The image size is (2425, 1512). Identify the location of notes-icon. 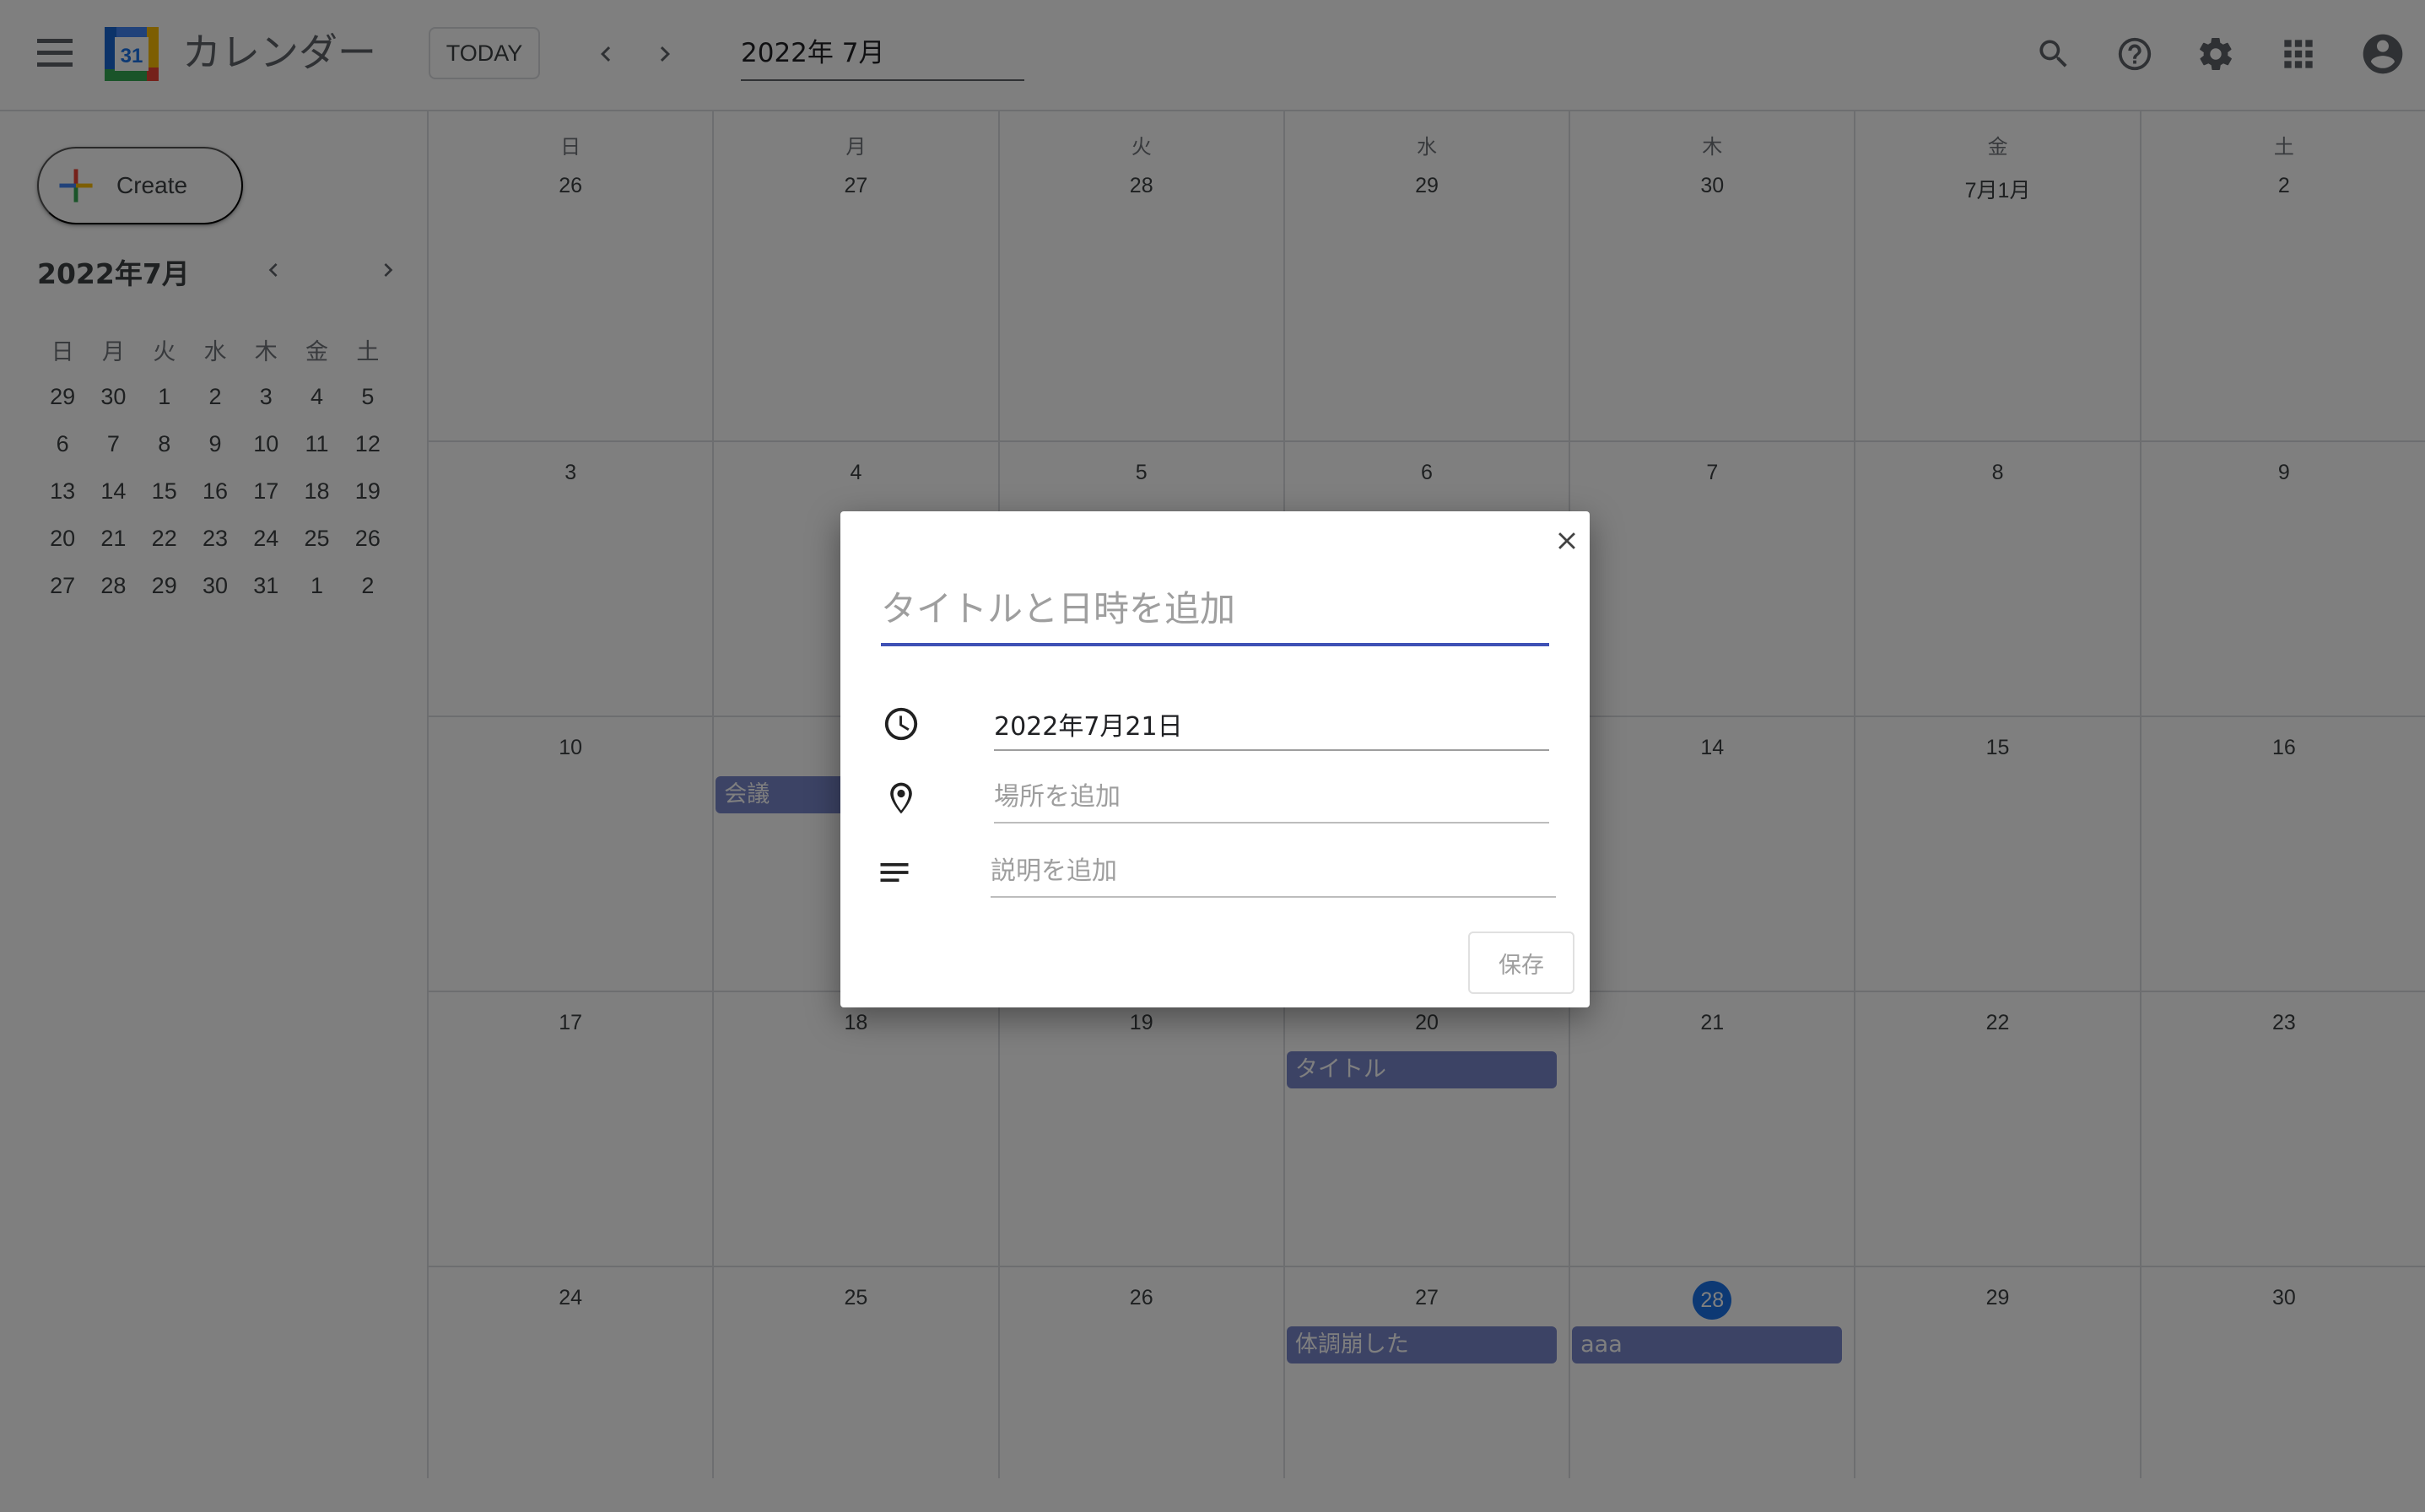
(894, 872).